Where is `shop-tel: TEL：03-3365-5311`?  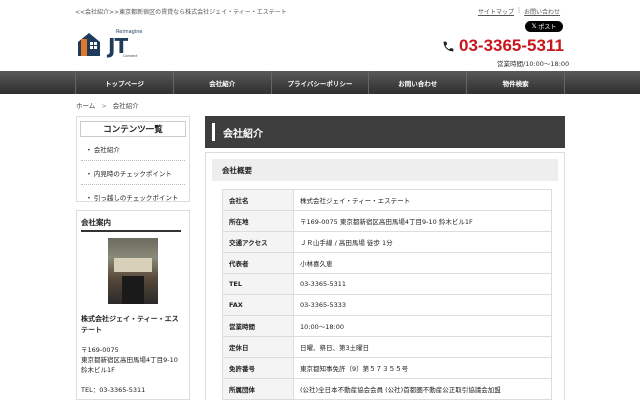
shop-tel: TEL：03-3365-5311 is located at coordinates (113, 390).